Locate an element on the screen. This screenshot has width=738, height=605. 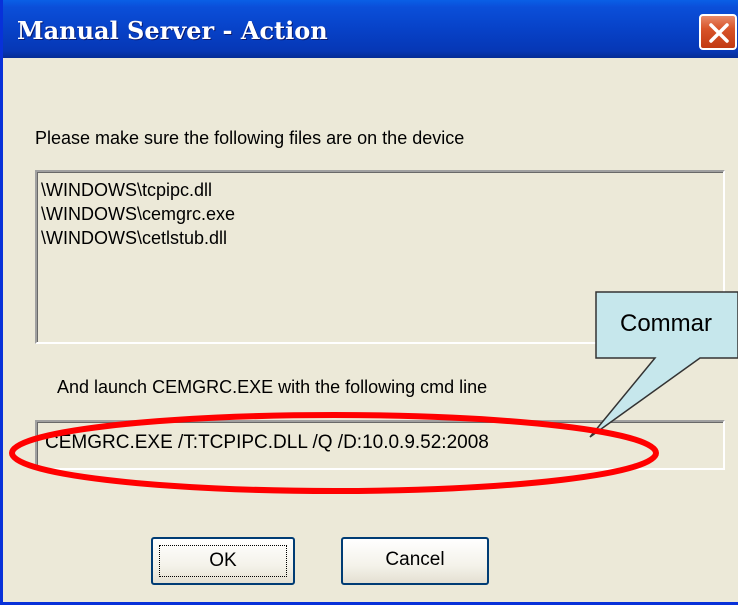
callout-shape is located at coordinates (663, 364).